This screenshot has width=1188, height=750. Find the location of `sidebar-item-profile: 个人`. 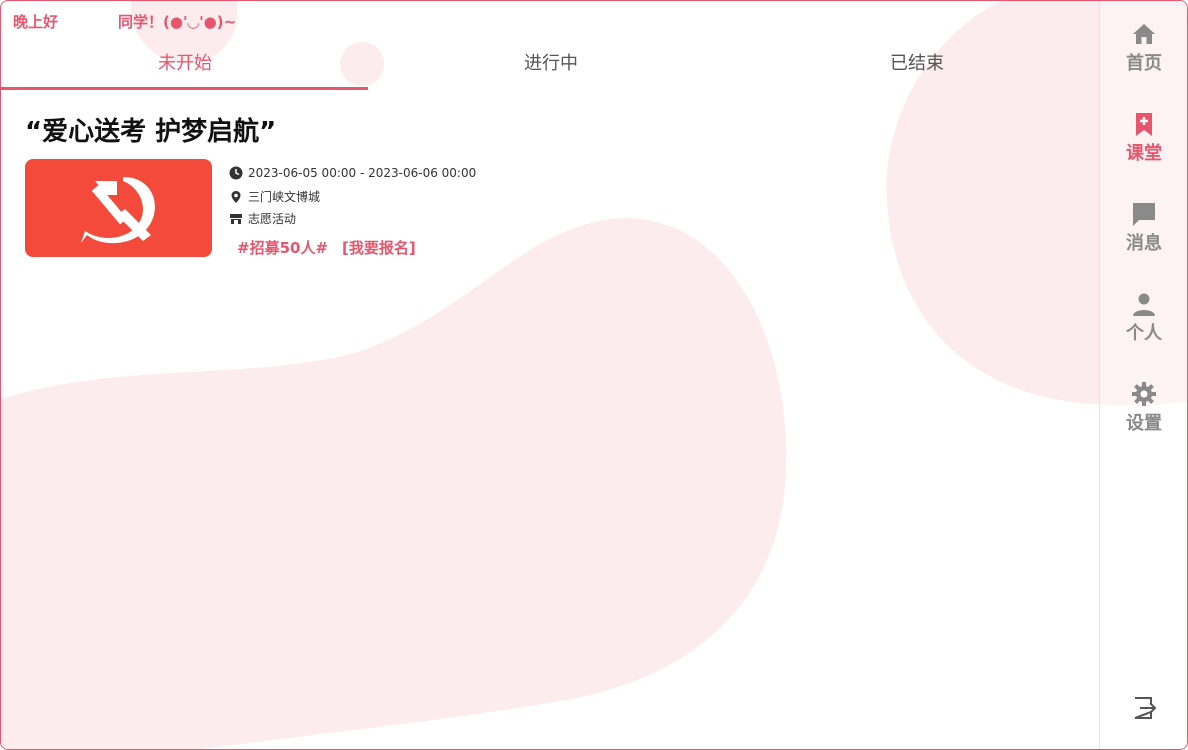

sidebar-item-profile: 个人 is located at coordinates (1143, 321).